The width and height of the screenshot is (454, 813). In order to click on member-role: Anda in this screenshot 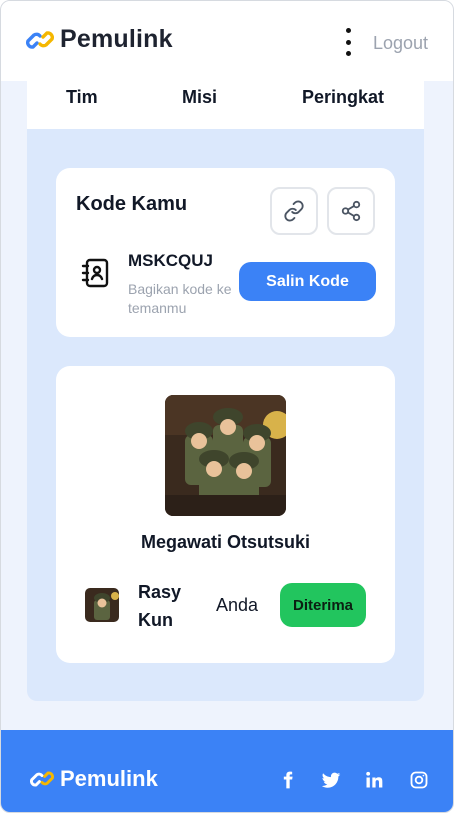, I will do `click(237, 605)`.